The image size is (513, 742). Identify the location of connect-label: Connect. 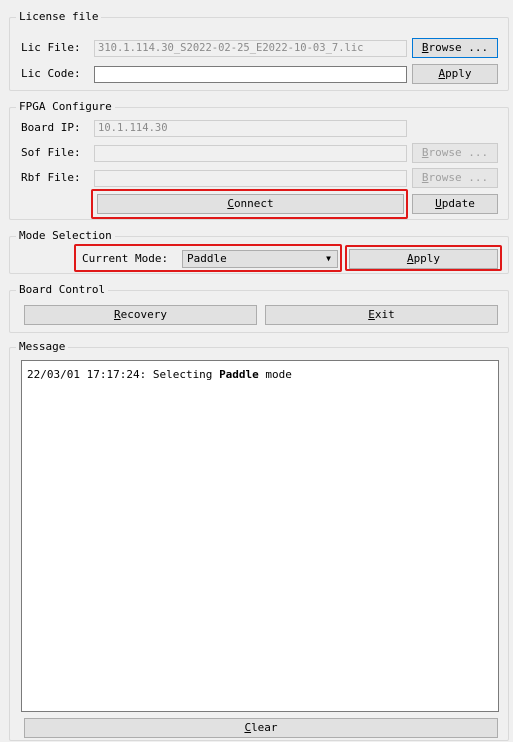
(250, 203).